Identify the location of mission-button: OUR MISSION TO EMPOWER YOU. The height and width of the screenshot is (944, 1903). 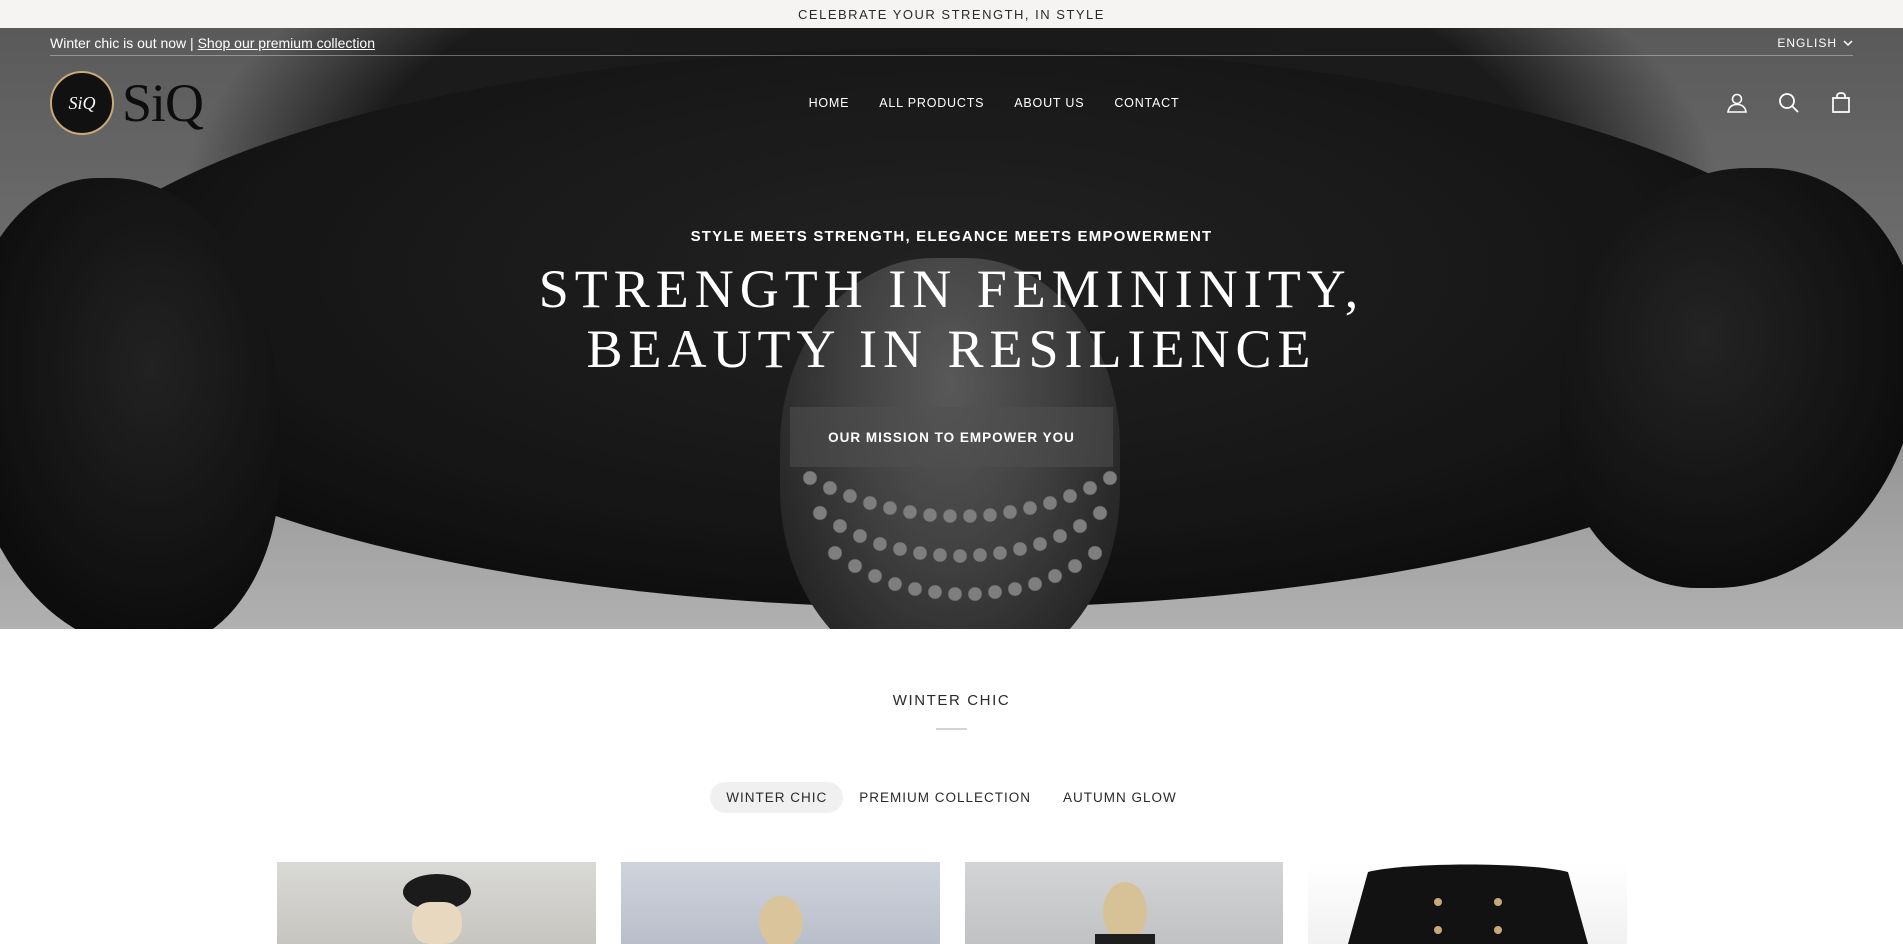
(951, 437).